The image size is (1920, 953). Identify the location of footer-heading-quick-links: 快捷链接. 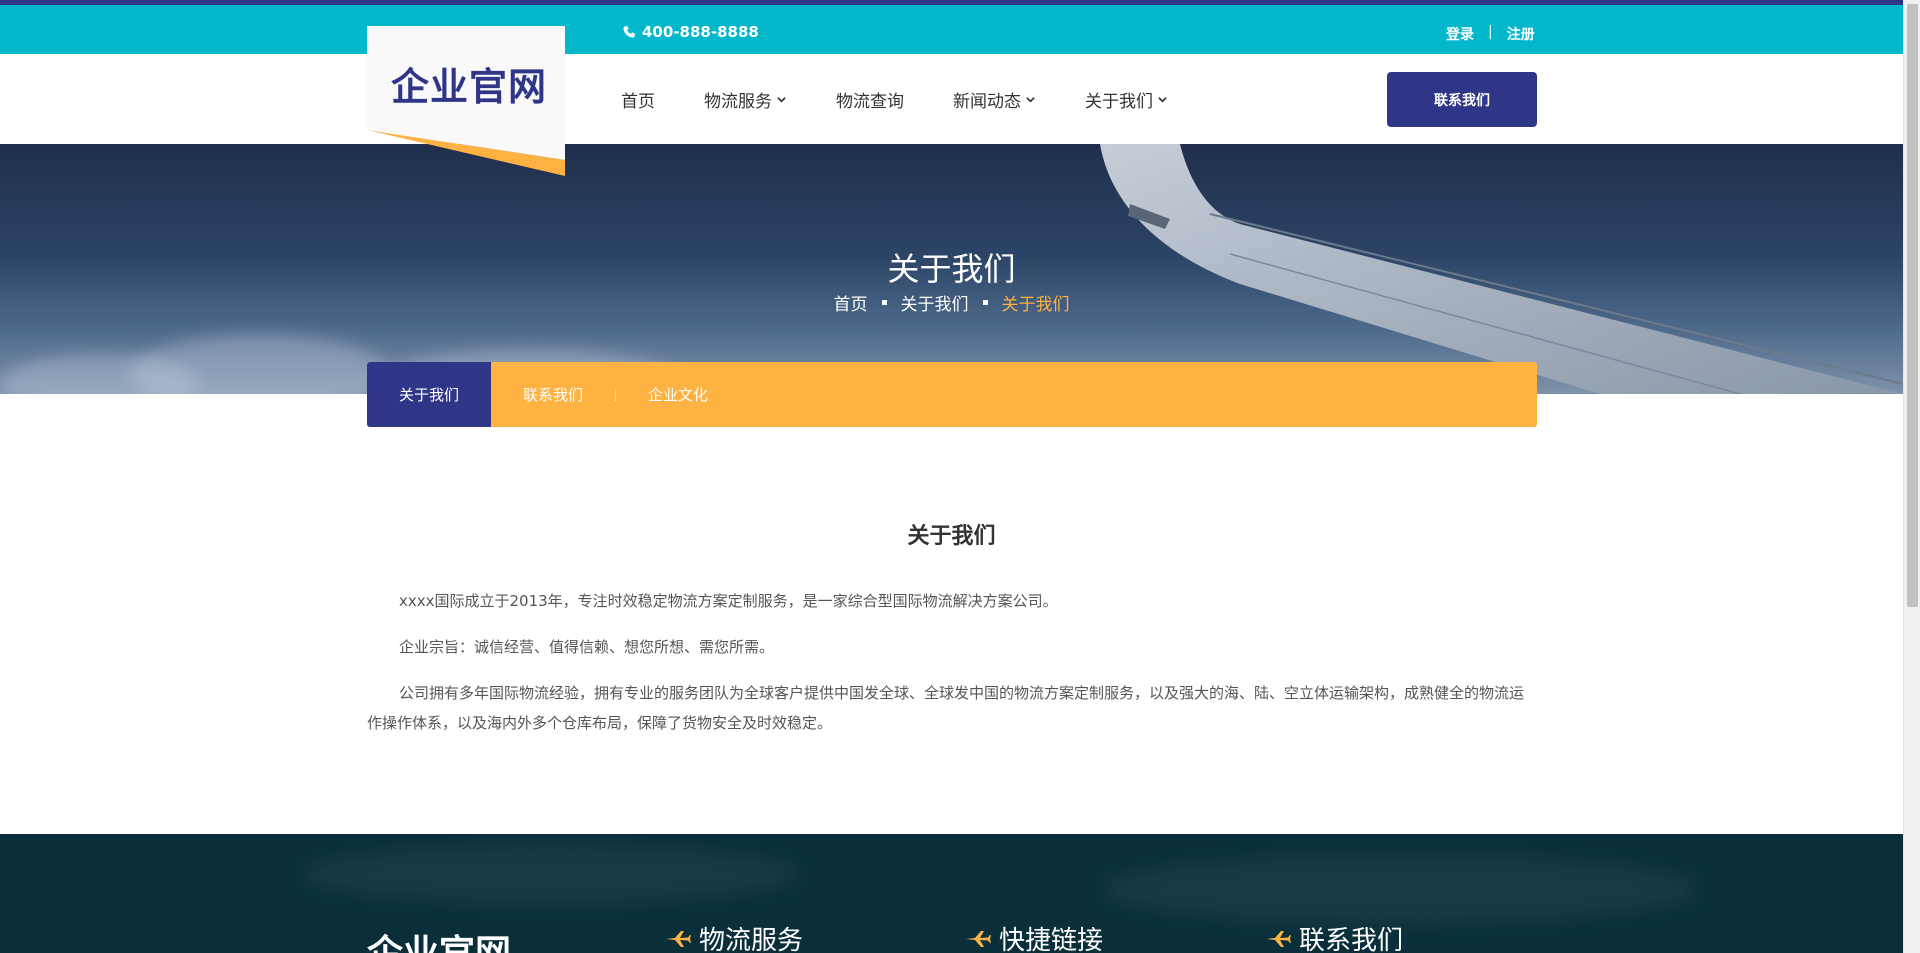
(1034, 936).